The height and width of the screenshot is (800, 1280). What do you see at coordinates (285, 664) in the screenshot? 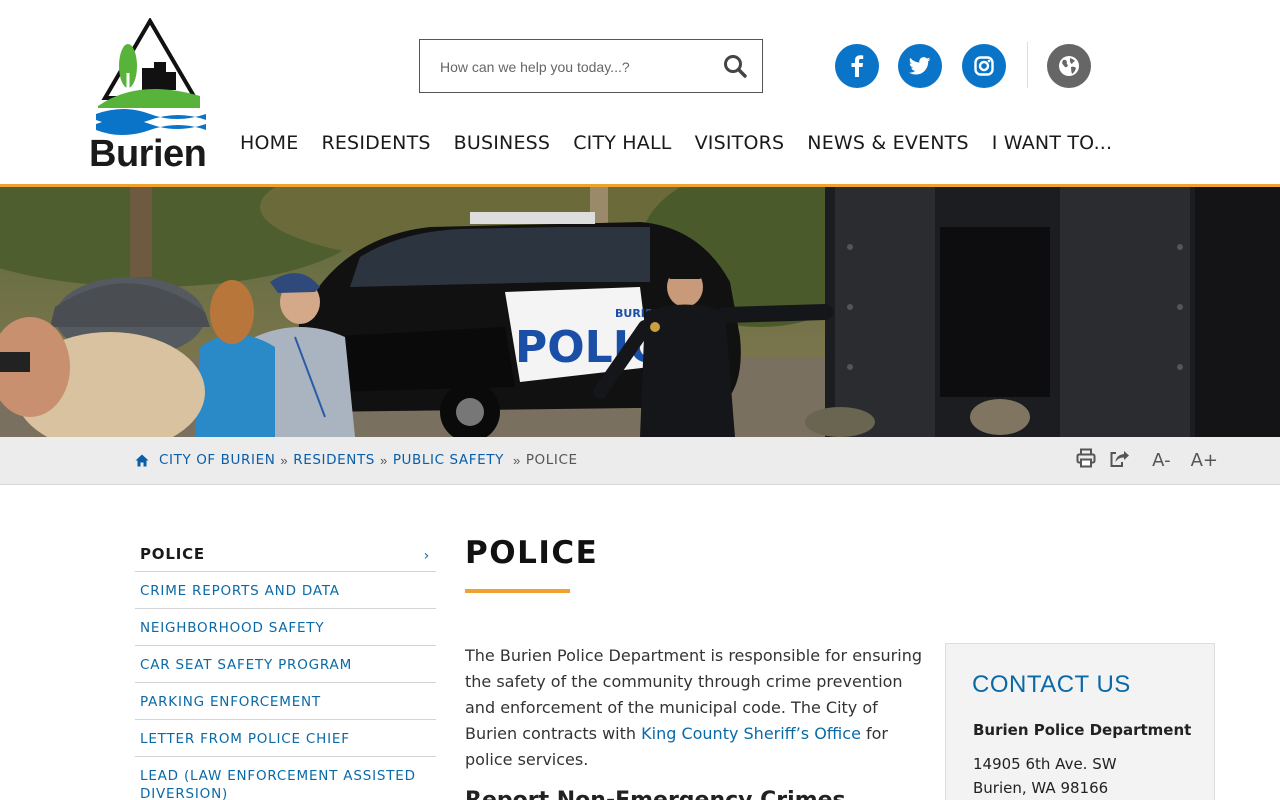
I see `sidebar-item-car-seat-safety: CAR SEAT SAFETY PROGRAM` at bounding box center [285, 664].